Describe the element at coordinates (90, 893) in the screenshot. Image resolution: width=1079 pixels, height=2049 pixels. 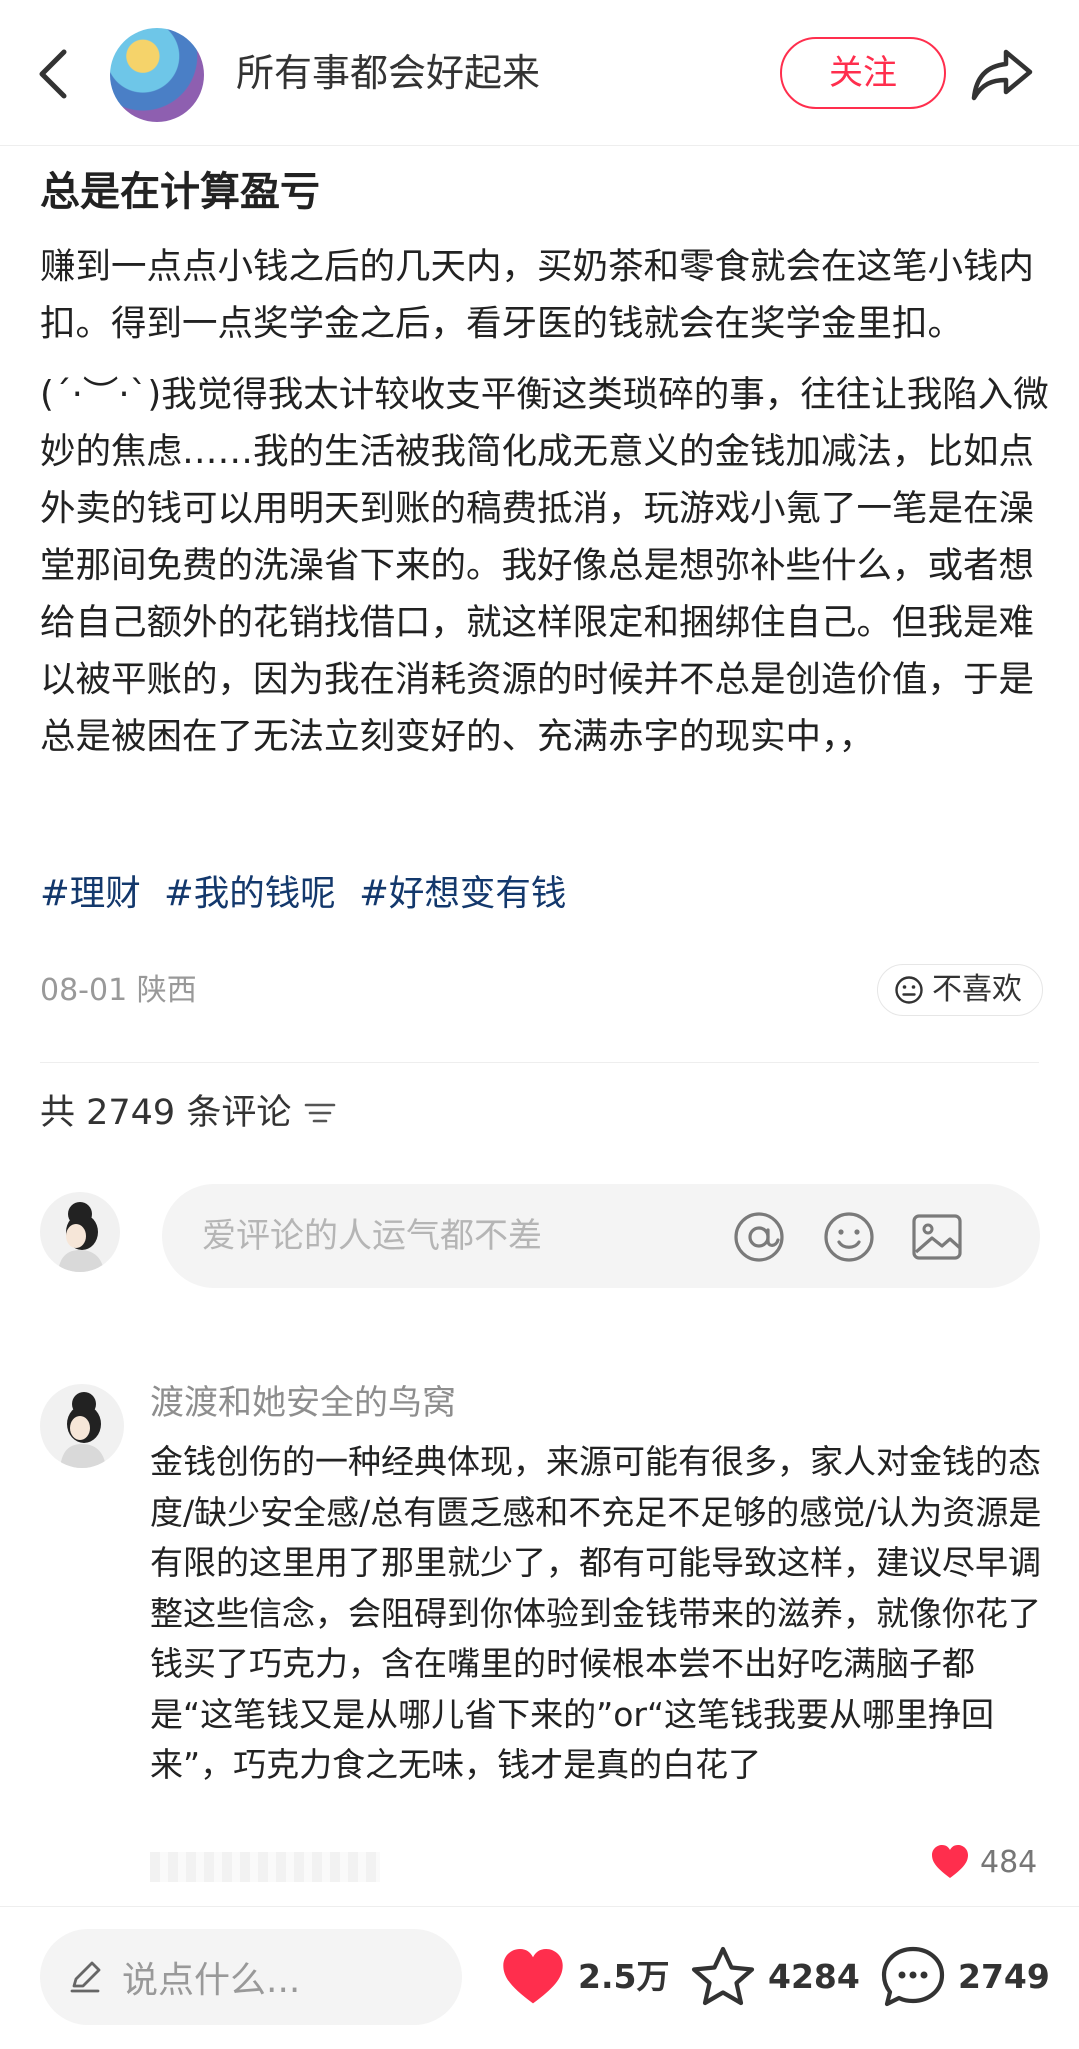
I see `tag-link: #理财` at that location.